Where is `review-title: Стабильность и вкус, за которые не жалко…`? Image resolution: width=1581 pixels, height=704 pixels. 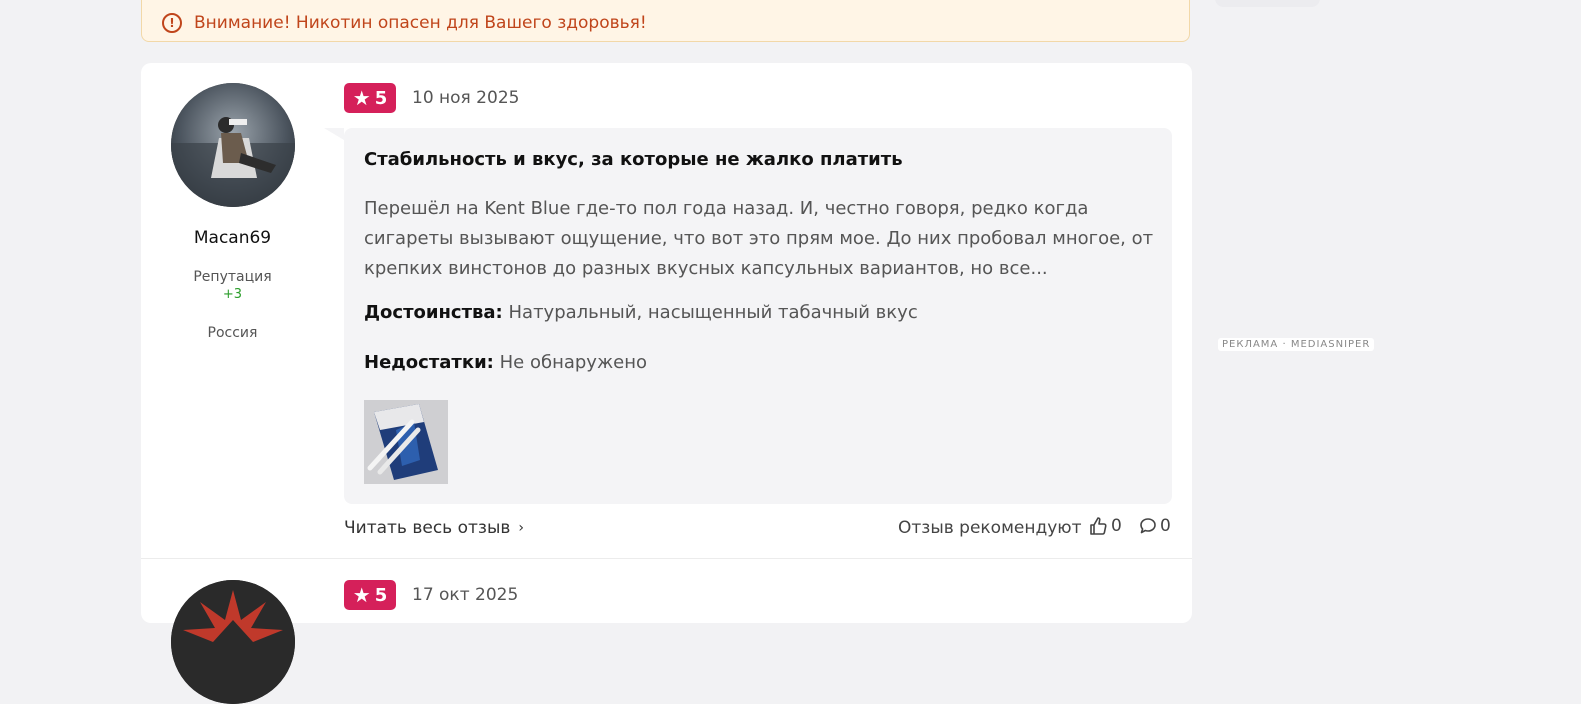
review-title: Стабильность и вкус, за которые не жалко… is located at coordinates (633, 159).